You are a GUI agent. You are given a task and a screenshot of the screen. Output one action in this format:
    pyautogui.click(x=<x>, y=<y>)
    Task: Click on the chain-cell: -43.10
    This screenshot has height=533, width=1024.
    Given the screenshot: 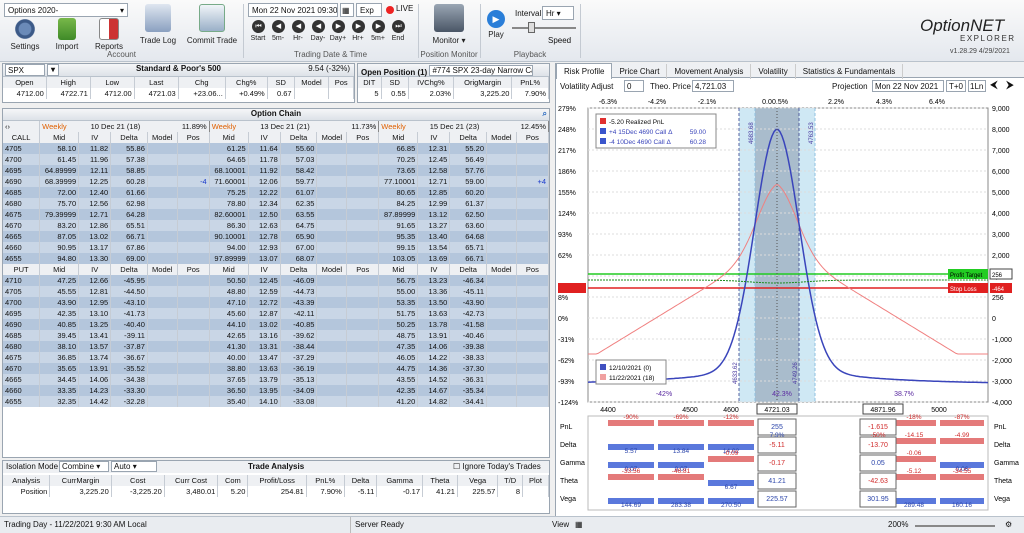 What is the action you would take?
    pyautogui.click(x=129, y=302)
    